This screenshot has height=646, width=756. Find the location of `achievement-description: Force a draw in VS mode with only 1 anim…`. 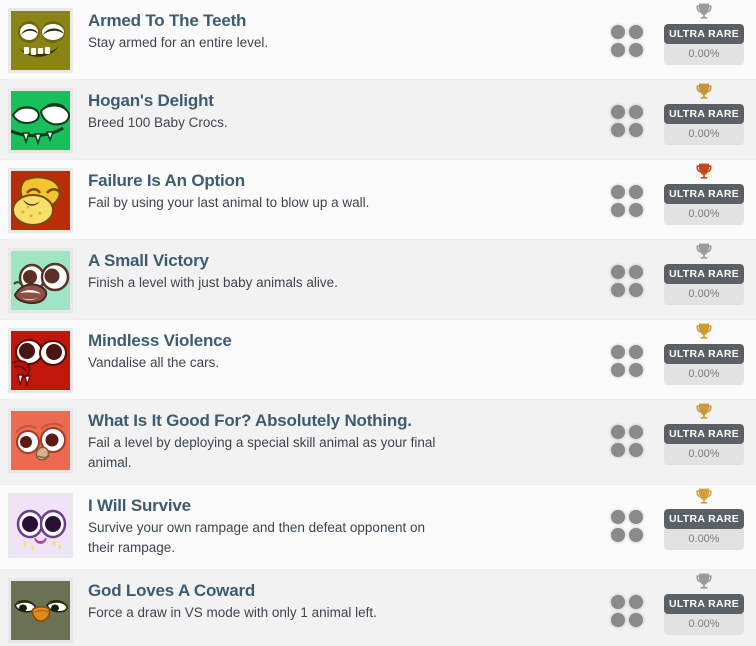

achievement-description: Force a draw in VS mode with only 1 anim… is located at coordinates (232, 612).